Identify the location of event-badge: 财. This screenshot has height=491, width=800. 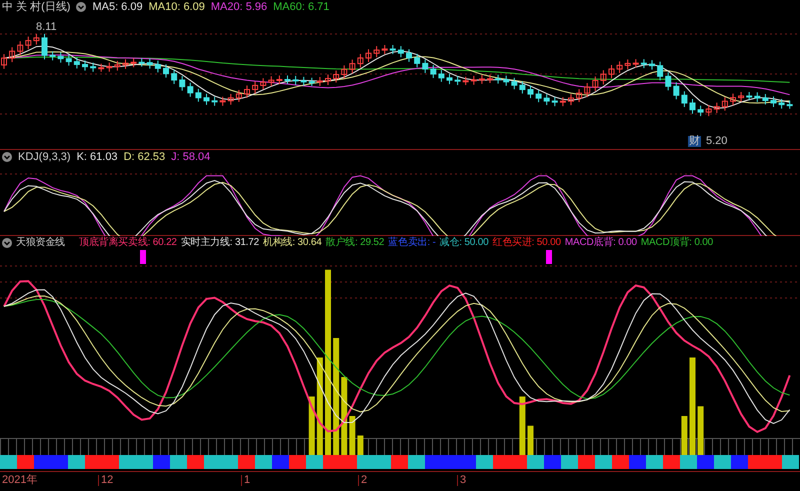
(694, 141).